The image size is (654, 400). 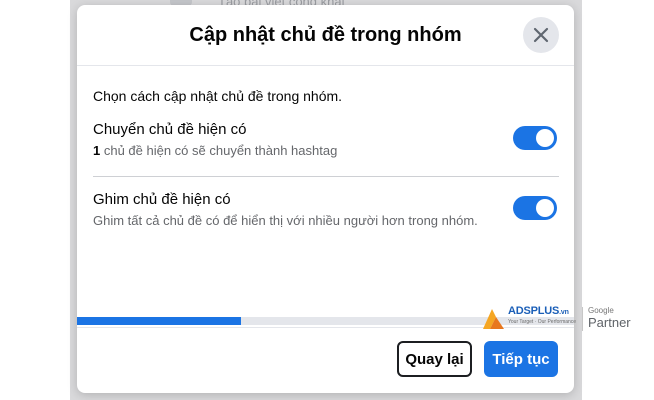 I want to click on watermark-brand-name: ADSPLUS, so click(x=534, y=311).